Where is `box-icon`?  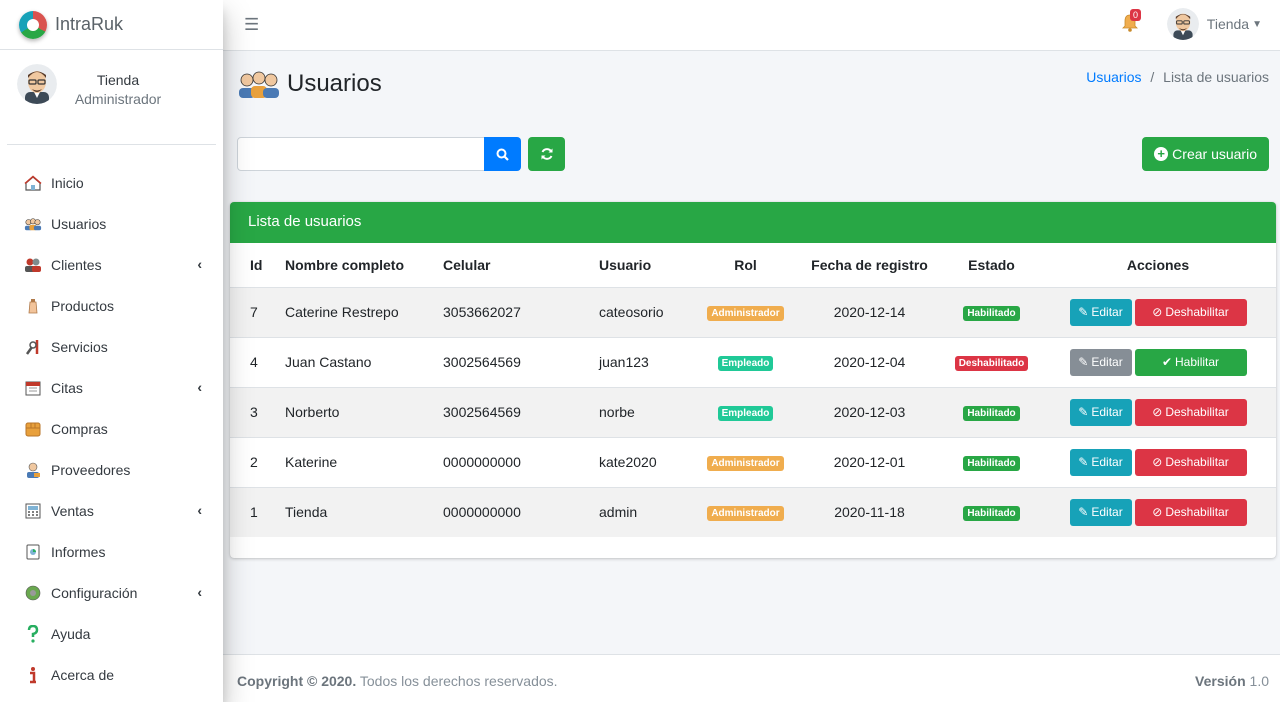
box-icon is located at coordinates (33, 429).